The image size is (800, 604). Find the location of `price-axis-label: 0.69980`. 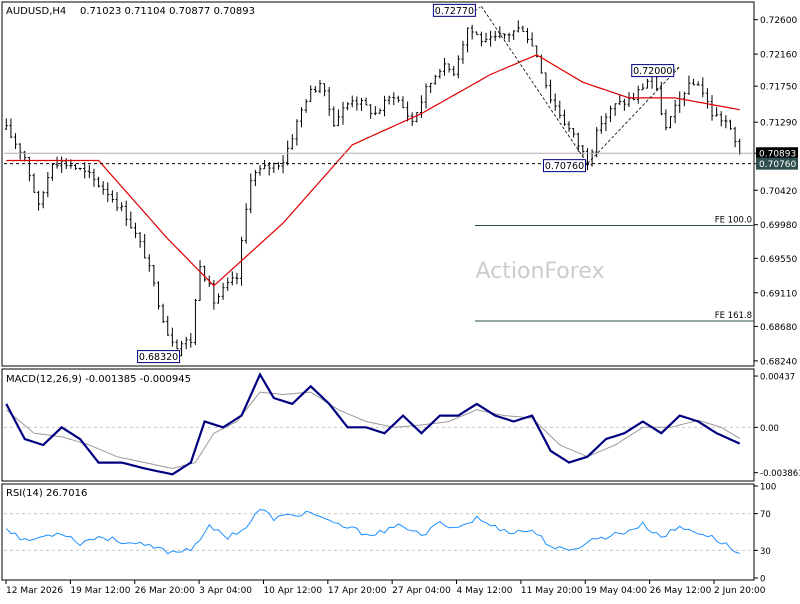

price-axis-label: 0.69980 is located at coordinates (778, 226).